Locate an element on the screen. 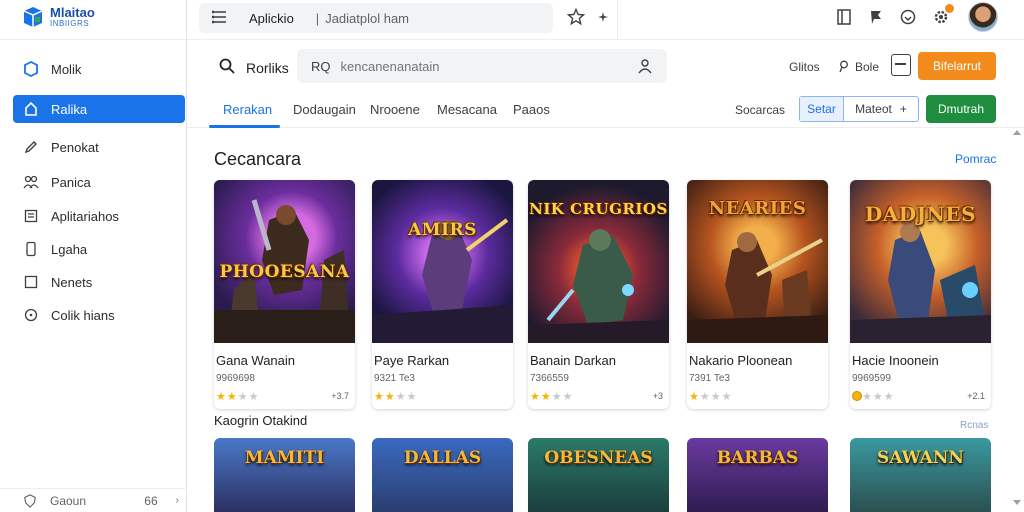 This screenshot has height=512, width=1024. search-prefix: RQ is located at coordinates (321, 66).